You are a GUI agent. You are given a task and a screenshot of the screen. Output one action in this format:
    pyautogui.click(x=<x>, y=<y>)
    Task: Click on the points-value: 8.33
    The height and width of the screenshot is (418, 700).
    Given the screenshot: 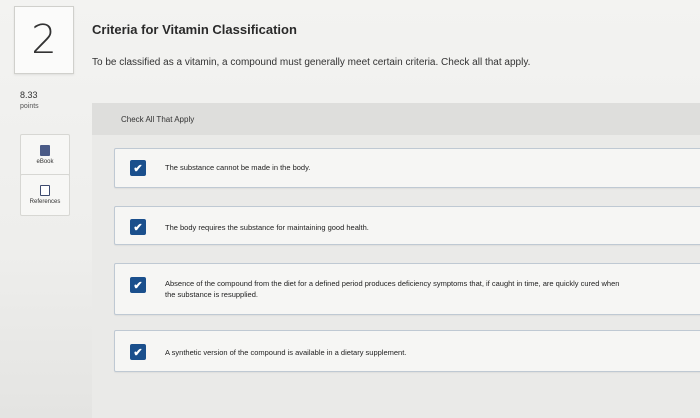 What is the action you would take?
    pyautogui.click(x=29, y=95)
    